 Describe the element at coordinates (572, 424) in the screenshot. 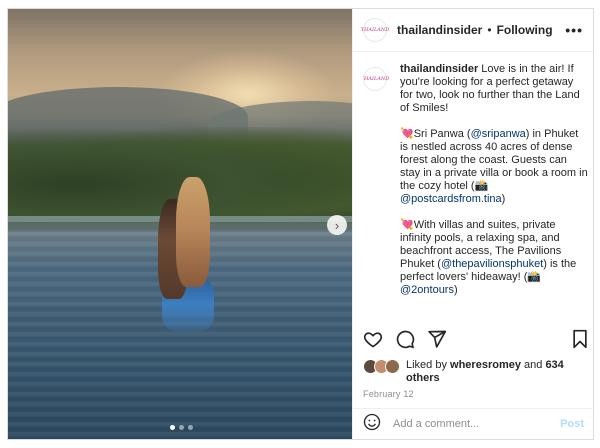

I see `post-comment-button: Post` at that location.